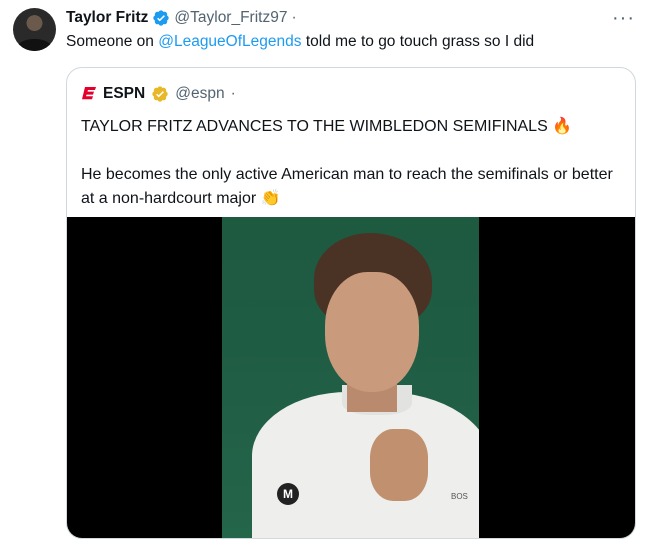  I want to click on author-name: Taylor Fritz, so click(107, 18).